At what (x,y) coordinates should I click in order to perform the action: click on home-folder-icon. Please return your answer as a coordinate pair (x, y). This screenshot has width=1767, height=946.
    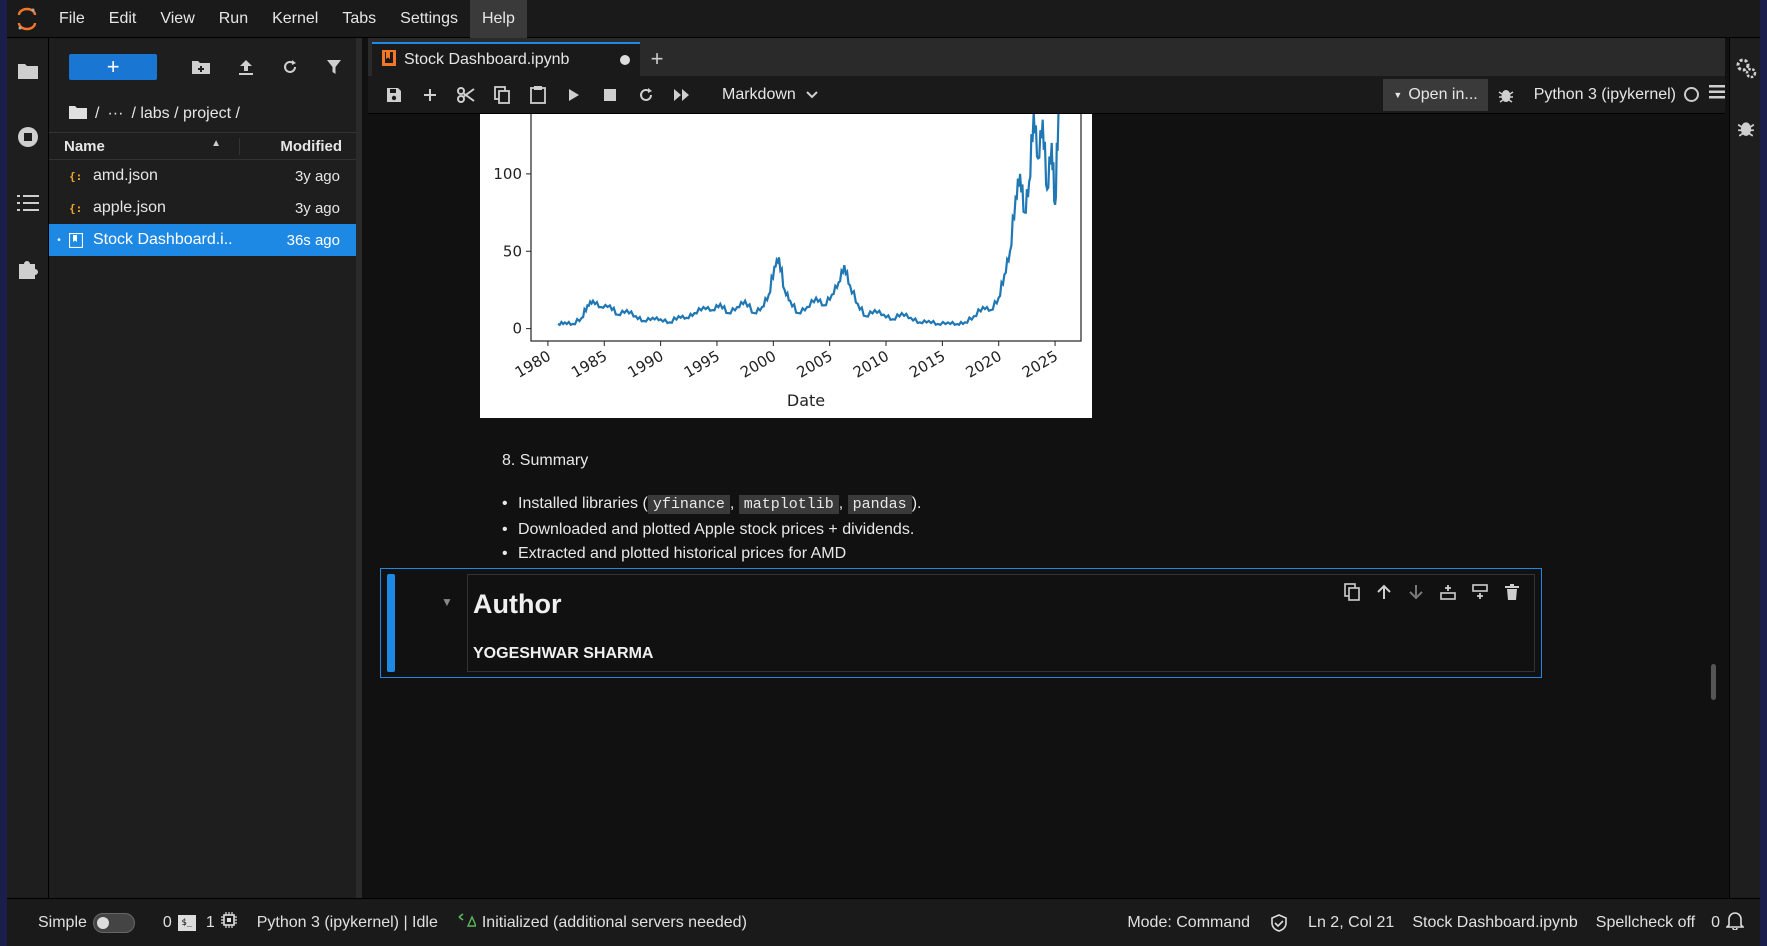
    Looking at the image, I should click on (78, 114).